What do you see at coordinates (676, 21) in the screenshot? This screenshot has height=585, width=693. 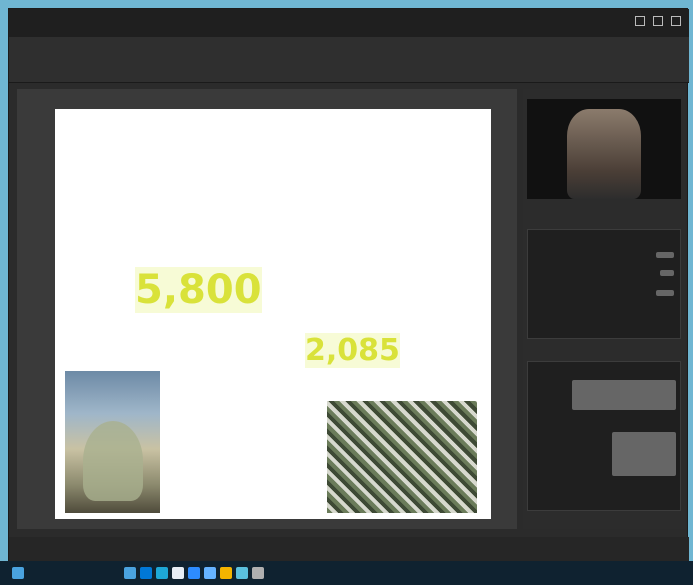 I see `close-icon` at bounding box center [676, 21].